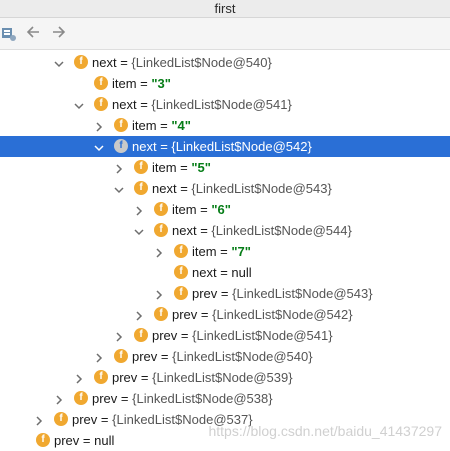  I want to click on tree-row-prev: f prev = {LinkedList$Node@539}, so click(225, 377).